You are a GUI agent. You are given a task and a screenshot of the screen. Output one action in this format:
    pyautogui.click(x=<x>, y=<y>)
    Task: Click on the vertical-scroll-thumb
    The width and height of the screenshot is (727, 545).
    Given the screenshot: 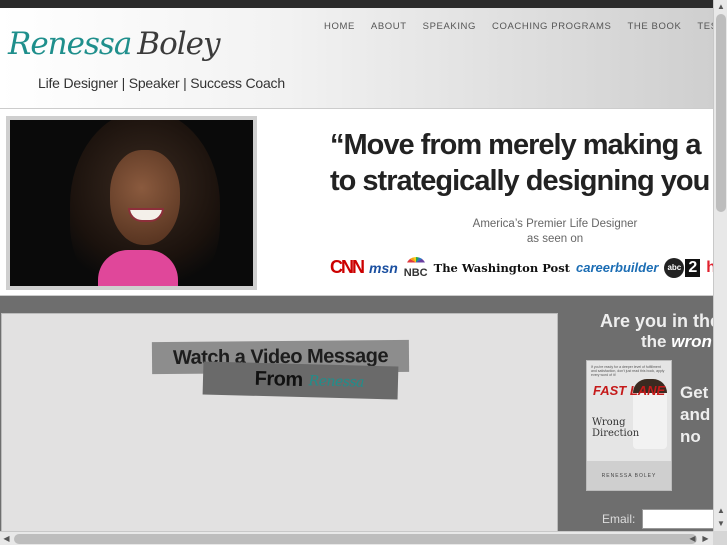 What is the action you would take?
    pyautogui.click(x=721, y=113)
    